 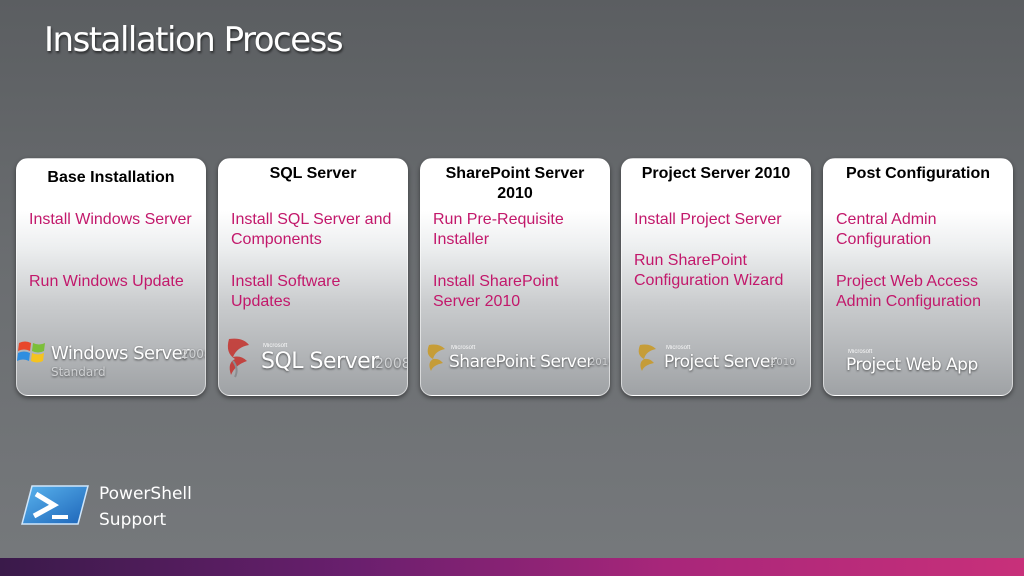 I want to click on step-install-sharepoint: Install SharePoint Server 2010, so click(x=496, y=291).